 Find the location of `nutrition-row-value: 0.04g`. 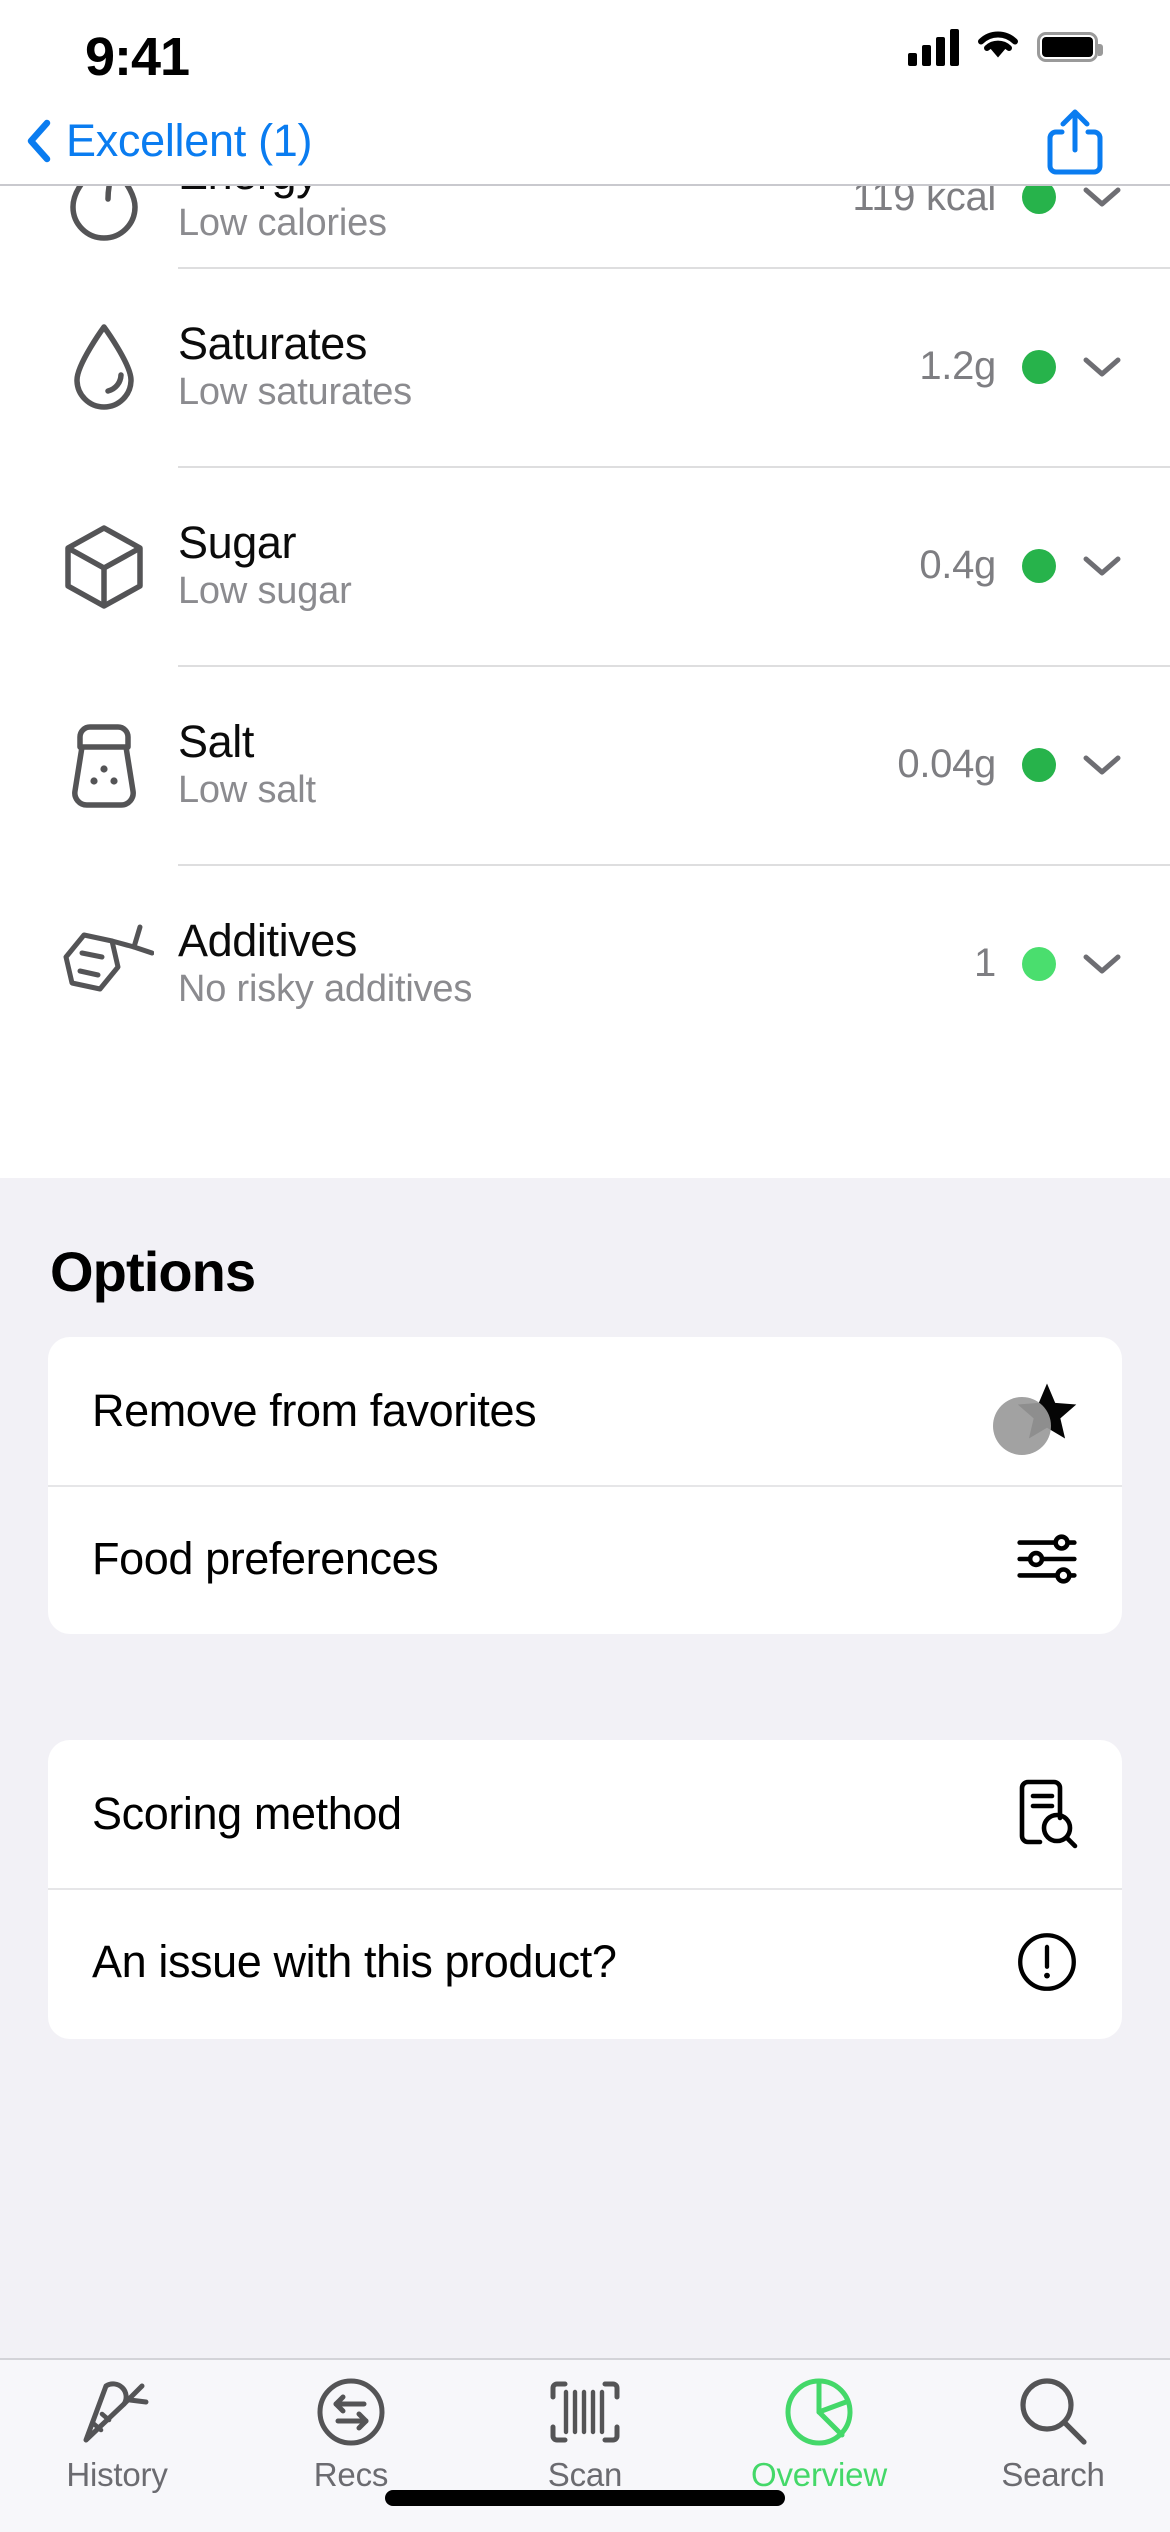

nutrition-row-value: 0.04g is located at coordinates (946, 764).